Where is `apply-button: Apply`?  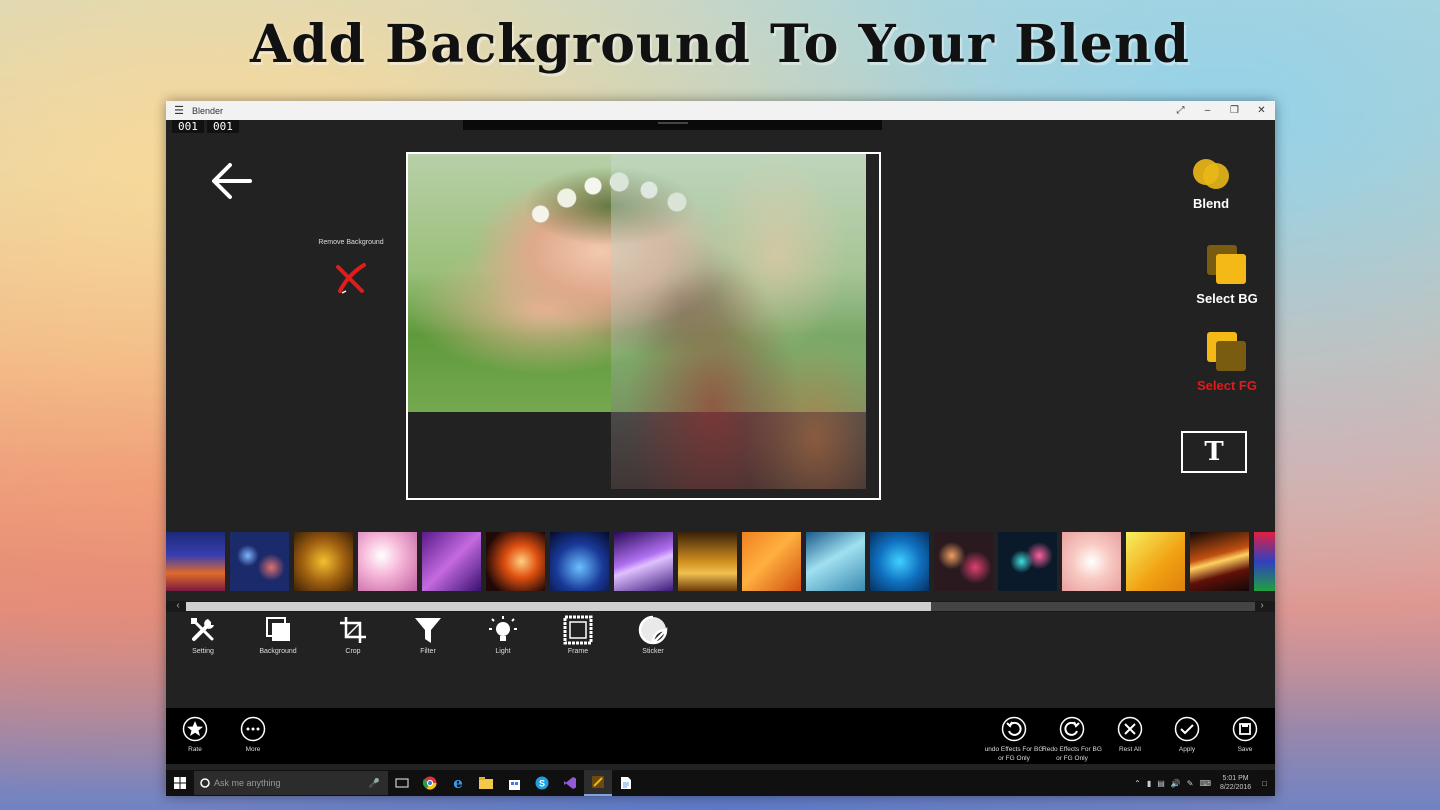 apply-button: Apply is located at coordinates (1187, 735).